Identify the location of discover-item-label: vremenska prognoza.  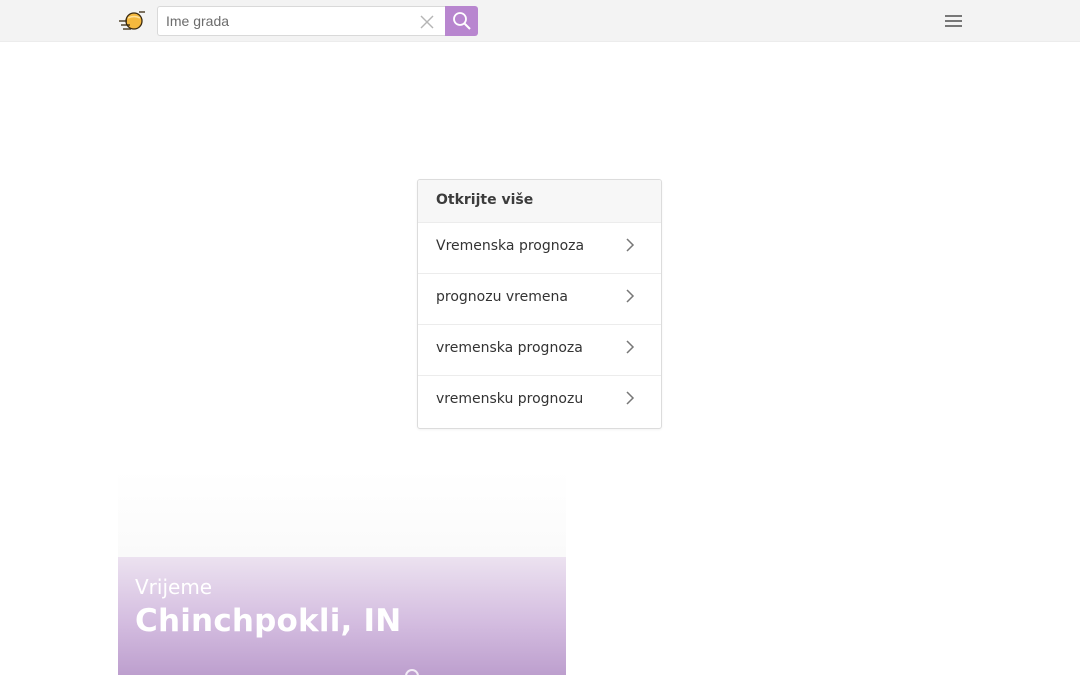
(509, 348).